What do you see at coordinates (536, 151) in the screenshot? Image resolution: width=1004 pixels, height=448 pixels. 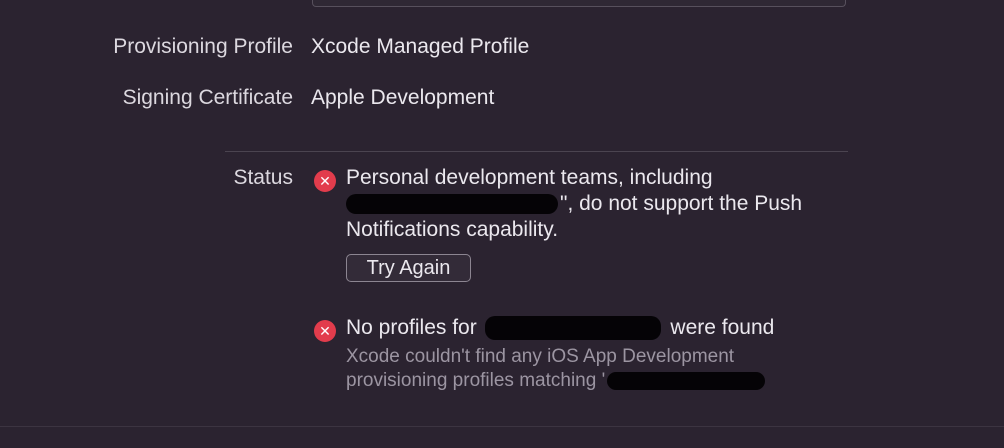 I see `section-divider` at bounding box center [536, 151].